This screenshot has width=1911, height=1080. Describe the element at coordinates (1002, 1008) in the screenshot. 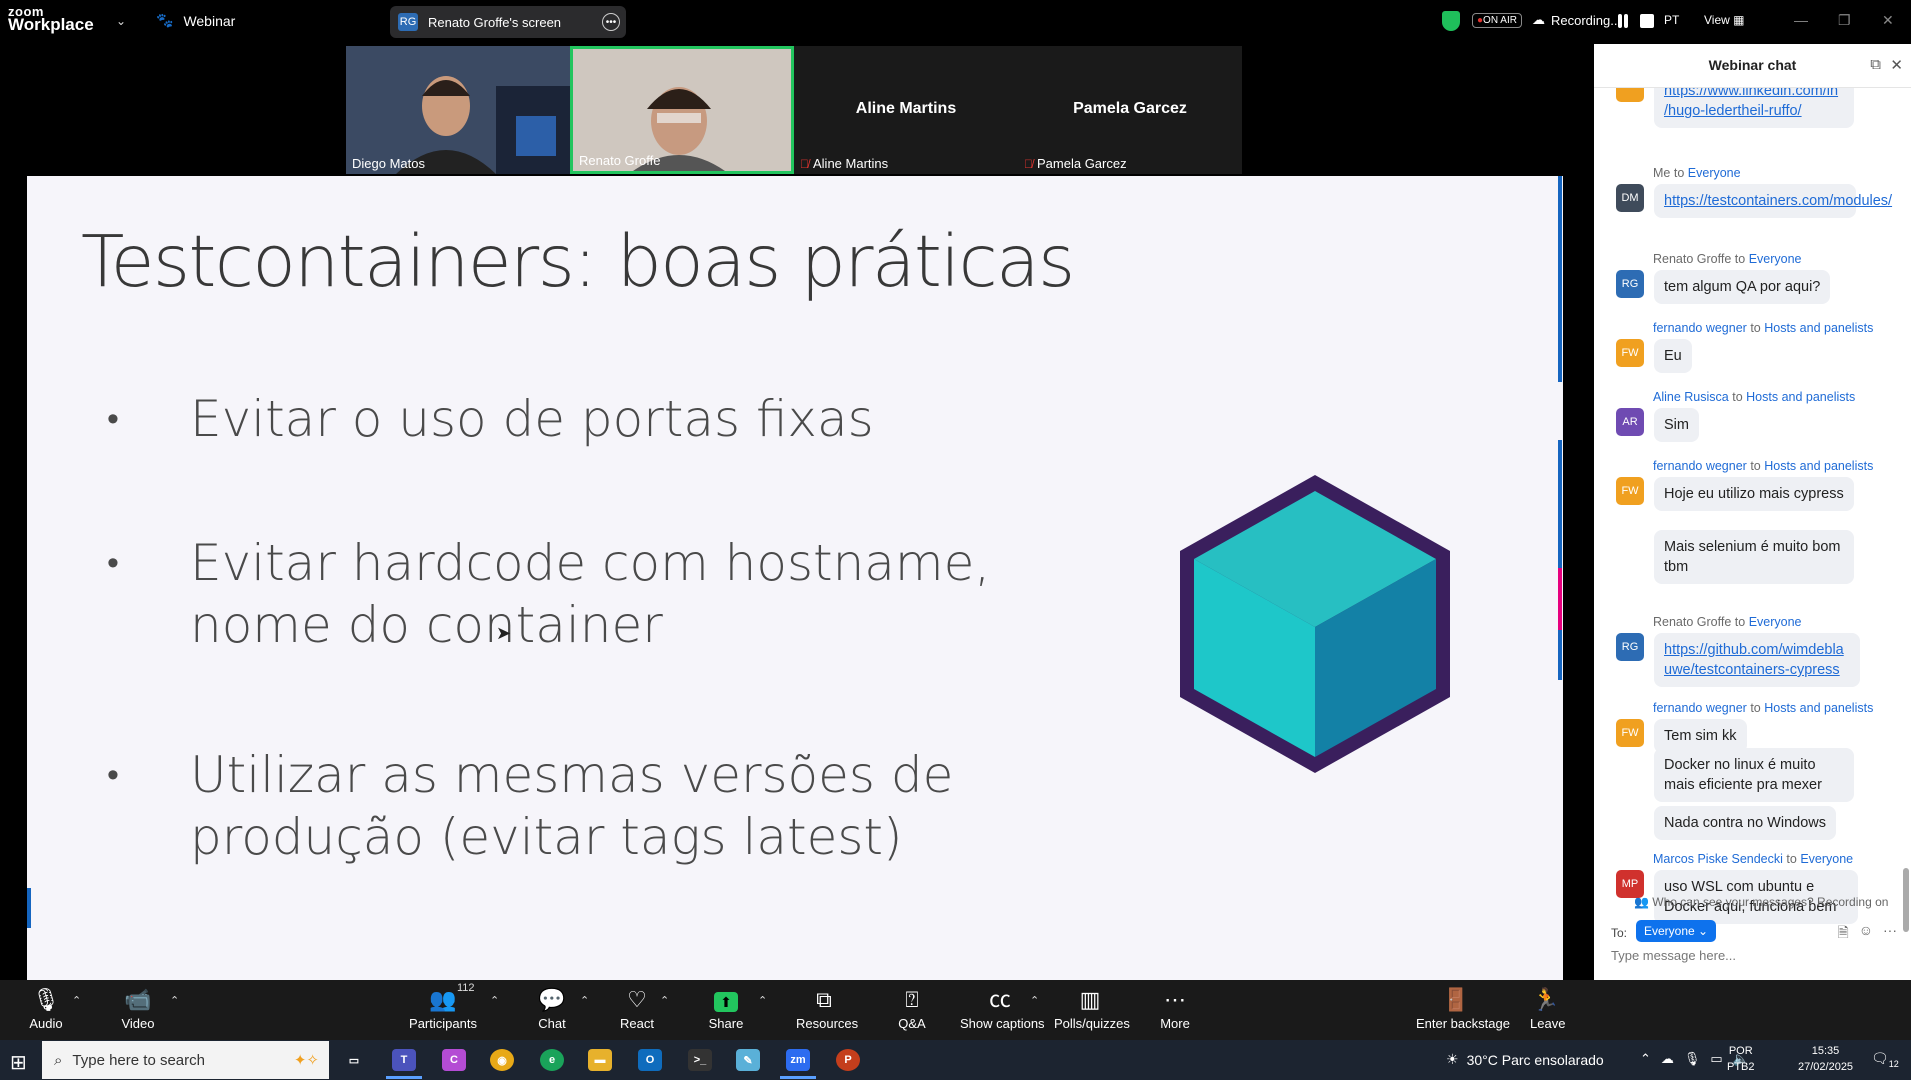

I see `captions-button: ㏄ Show captions` at that location.